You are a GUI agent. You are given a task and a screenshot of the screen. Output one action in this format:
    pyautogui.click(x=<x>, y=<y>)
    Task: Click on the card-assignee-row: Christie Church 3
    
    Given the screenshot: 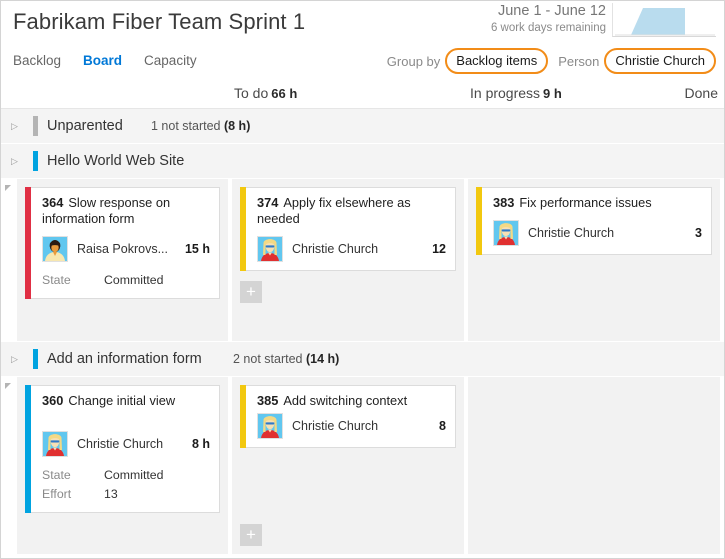 What is the action you would take?
    pyautogui.click(x=597, y=233)
    